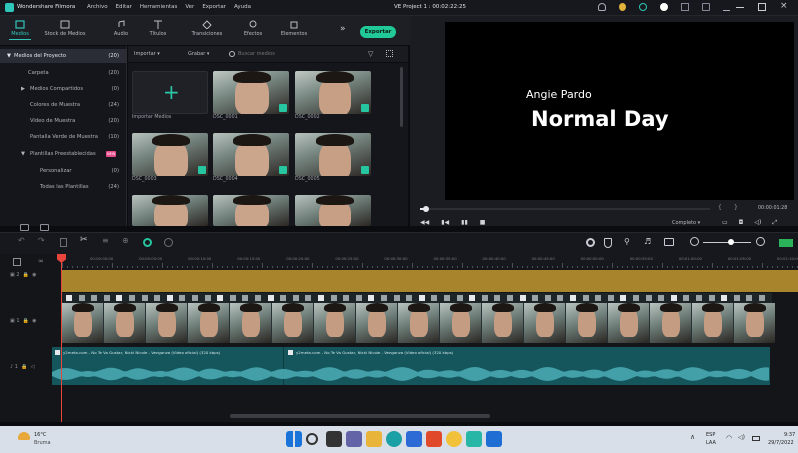 The height and width of the screenshot is (453, 798). I want to click on weather-icon, so click(24, 436).